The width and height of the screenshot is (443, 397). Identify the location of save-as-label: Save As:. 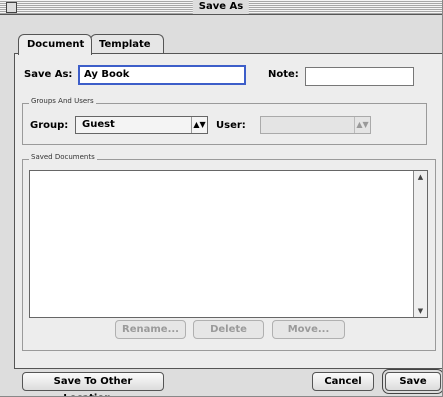
(48, 74).